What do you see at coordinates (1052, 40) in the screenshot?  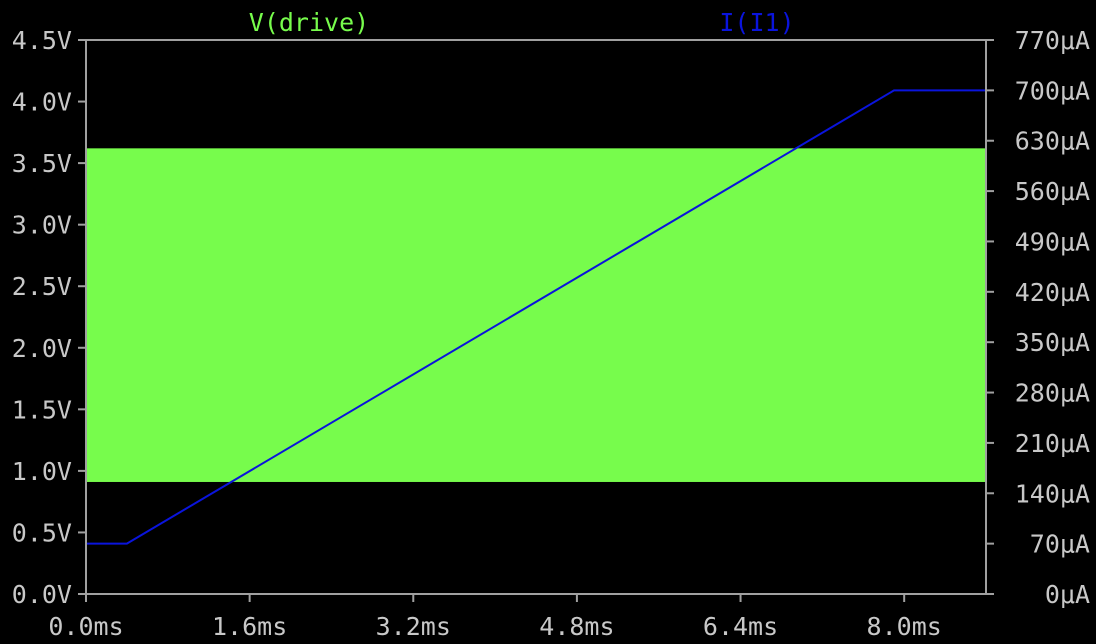 I see `right-tick-label: 770μA` at bounding box center [1052, 40].